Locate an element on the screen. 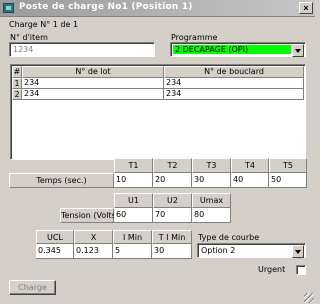  programme-dropdown-button is located at coordinates (298, 50).